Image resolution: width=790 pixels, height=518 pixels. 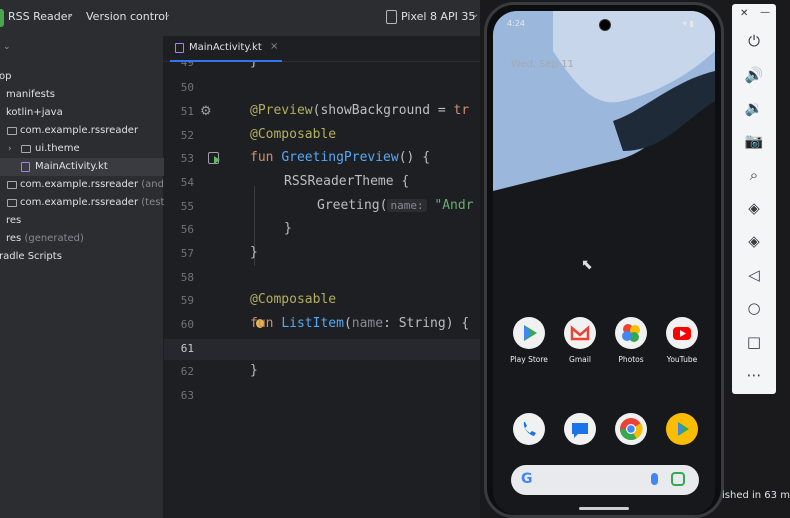 I want to click on tree-item-label: ui.theme, so click(x=57, y=148).